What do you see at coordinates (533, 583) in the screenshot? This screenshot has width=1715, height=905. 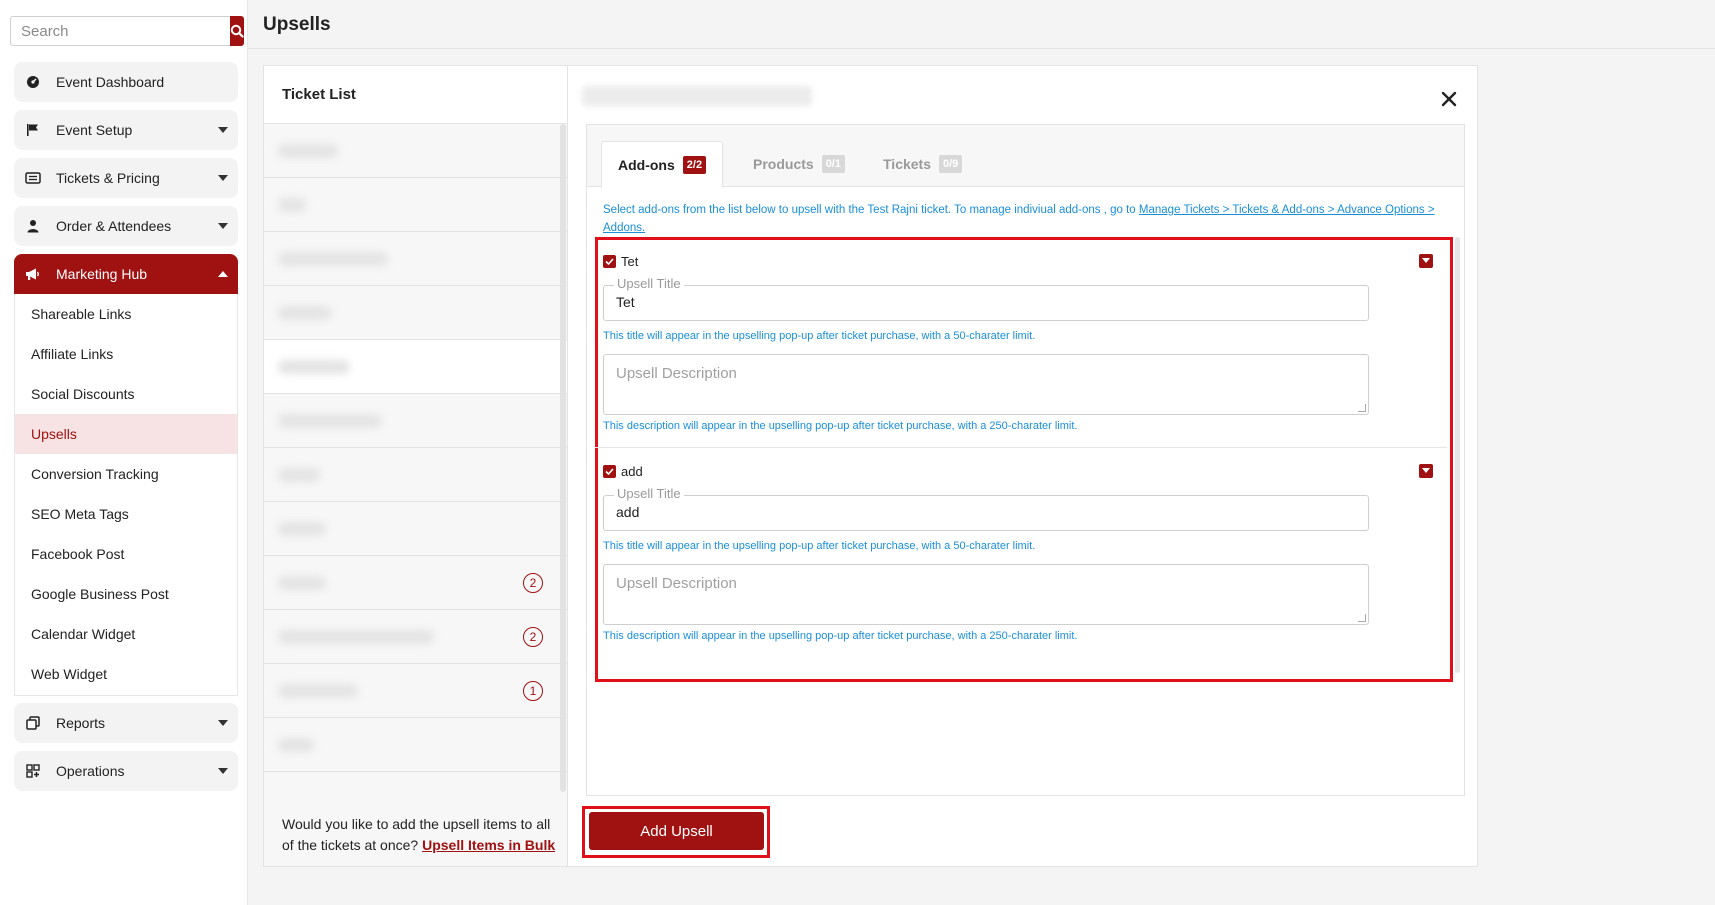 I see `upsell-count-badge: 2` at bounding box center [533, 583].